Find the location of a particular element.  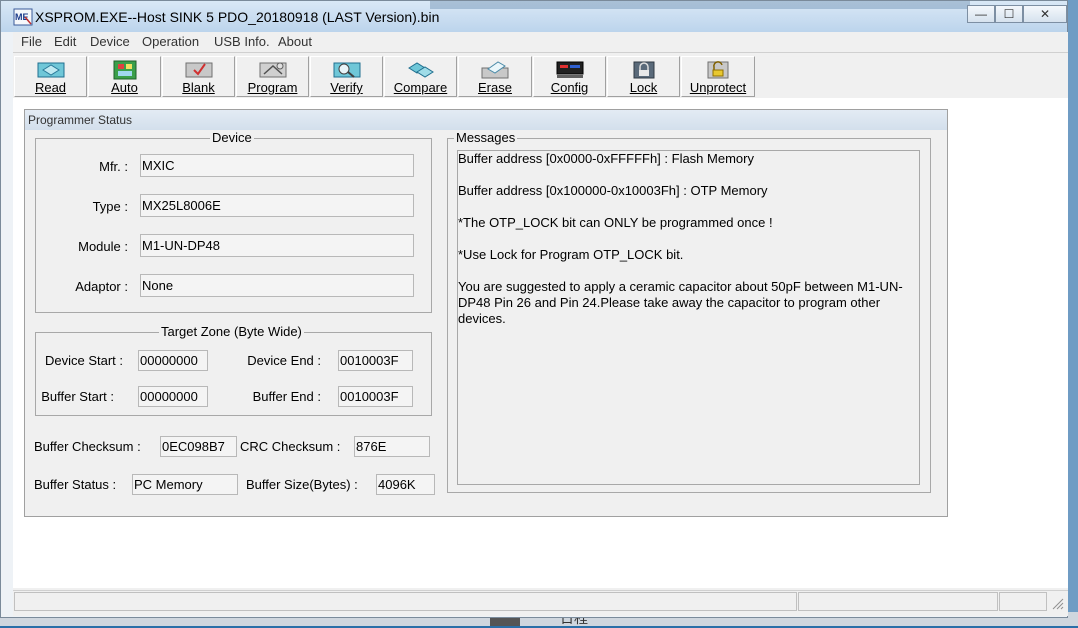

adaptor-field: None is located at coordinates (277, 285).